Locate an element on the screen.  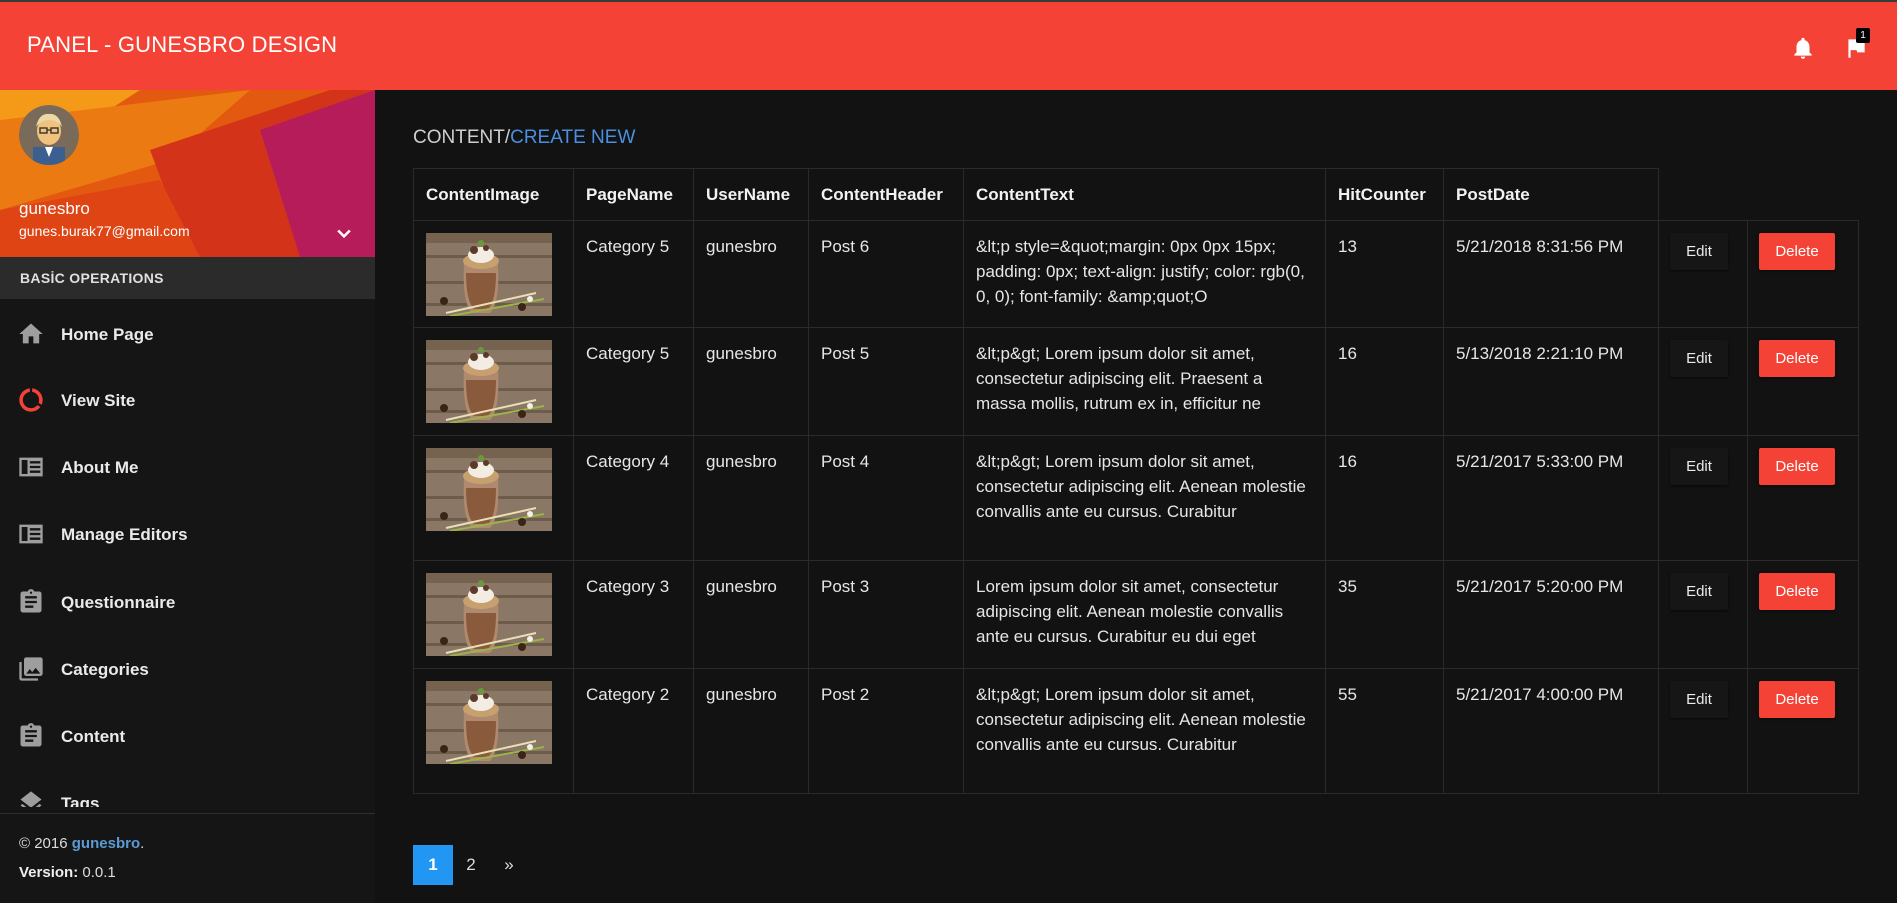
hit-counter-cell: 13 is located at coordinates (1384, 274).